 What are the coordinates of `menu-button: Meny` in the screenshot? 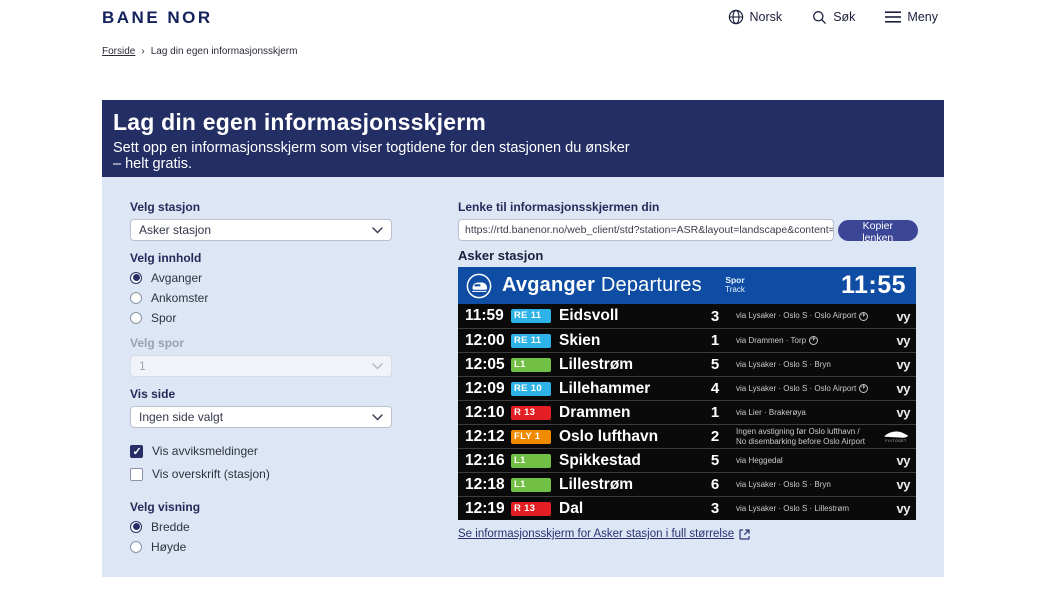 It's located at (911, 17).